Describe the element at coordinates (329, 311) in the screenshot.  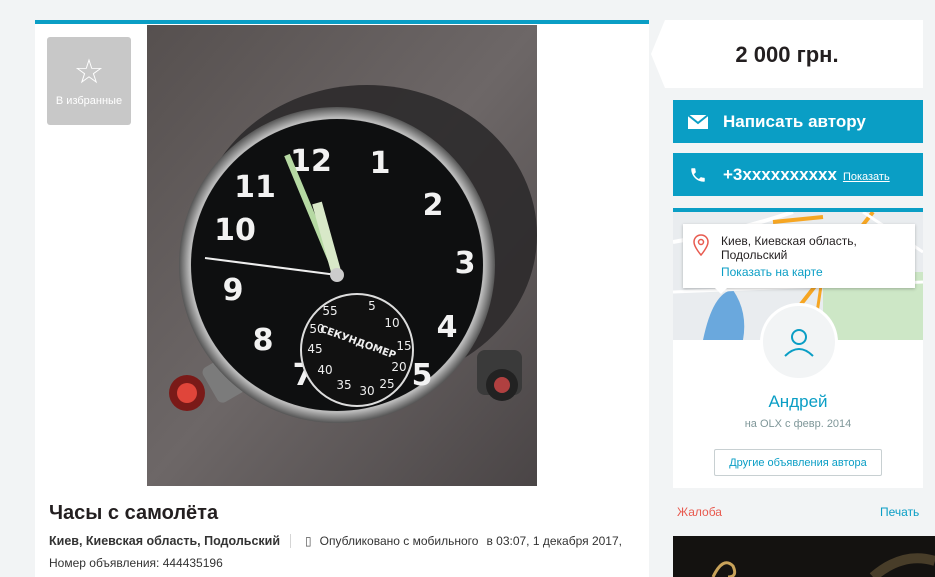
I see `svg-text: 55` at that location.